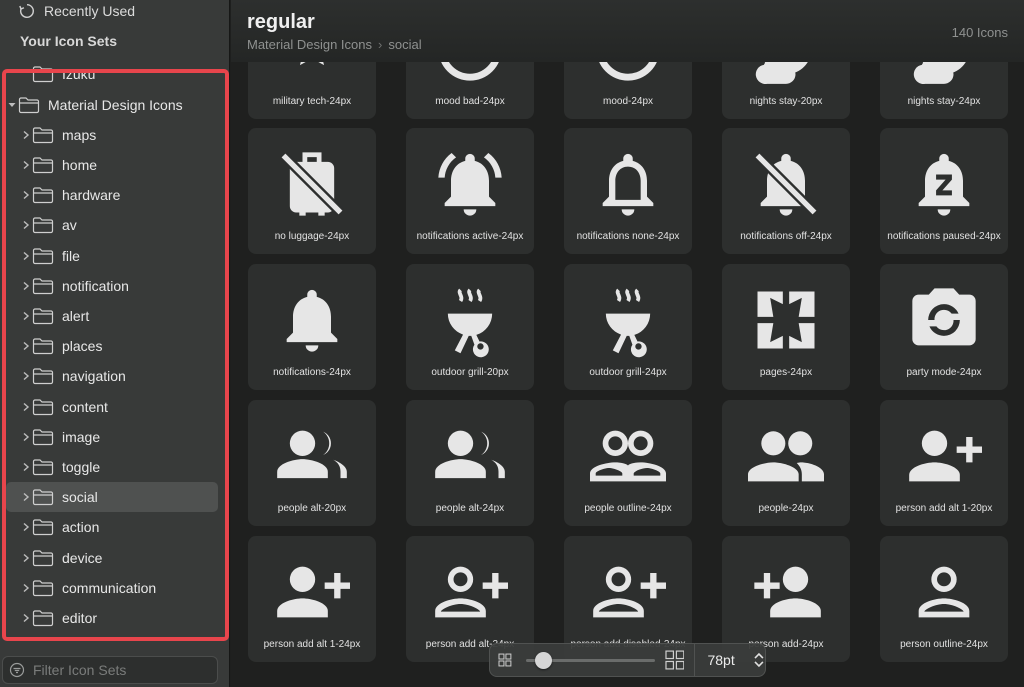 This screenshot has height=687, width=1024. I want to click on tree-item-label: av, so click(69, 225).